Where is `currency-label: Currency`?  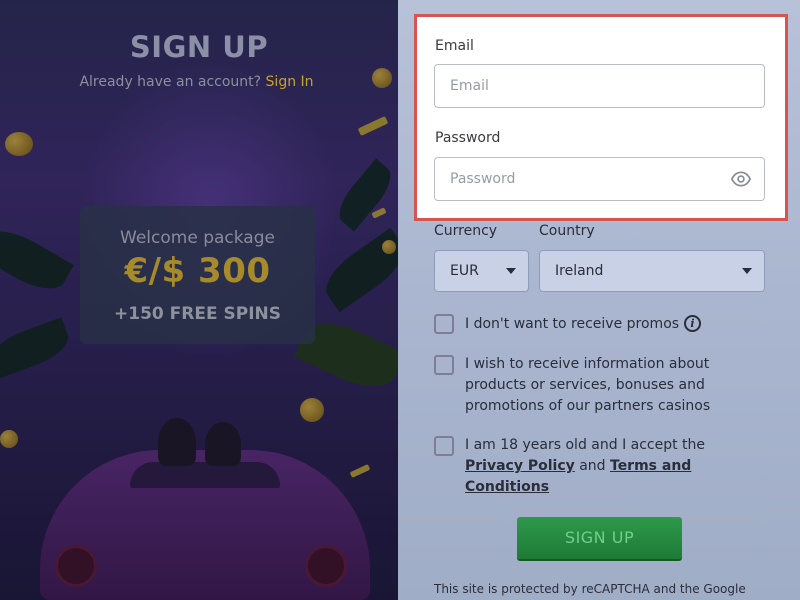 currency-label: Currency is located at coordinates (466, 231).